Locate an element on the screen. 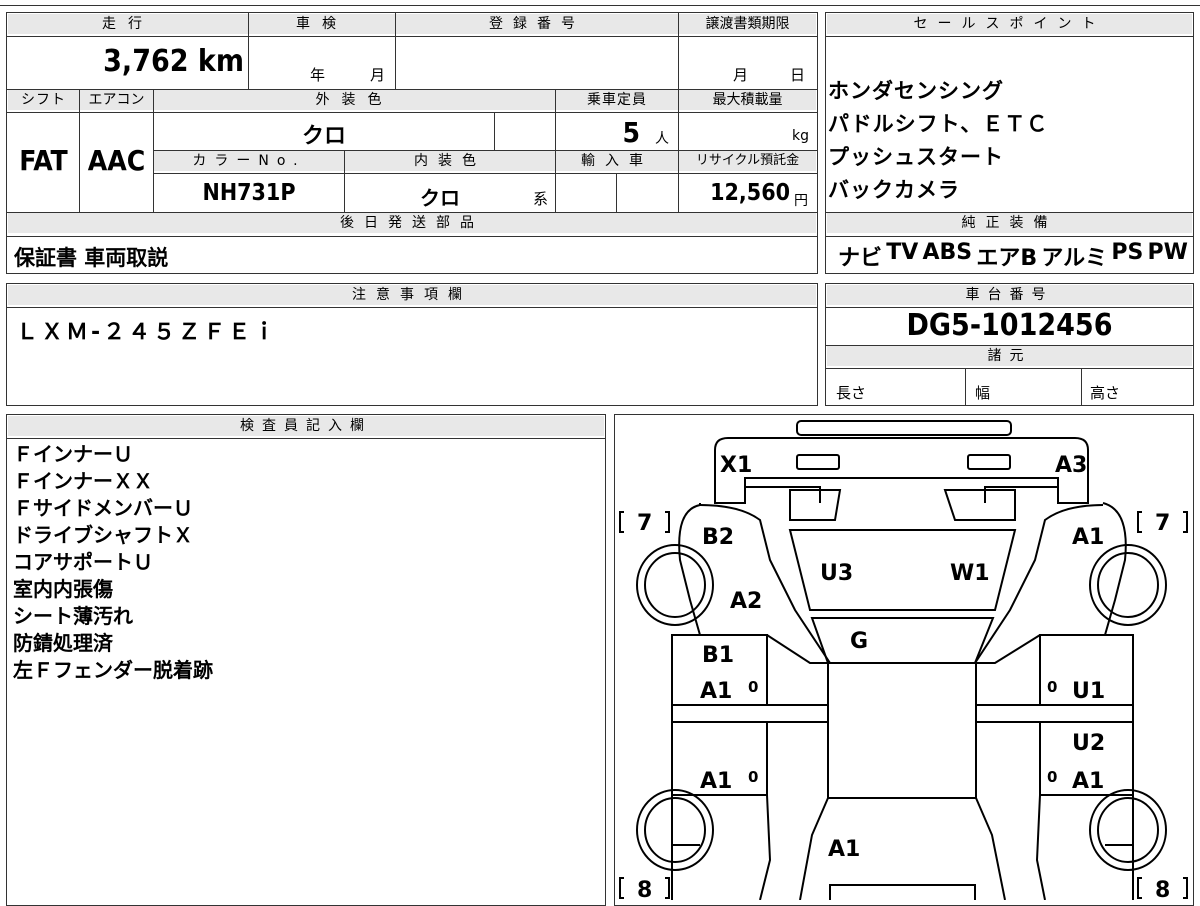 The width and height of the screenshot is (1200, 906). inspector-note: 防錆処理済 is located at coordinates (63, 643).